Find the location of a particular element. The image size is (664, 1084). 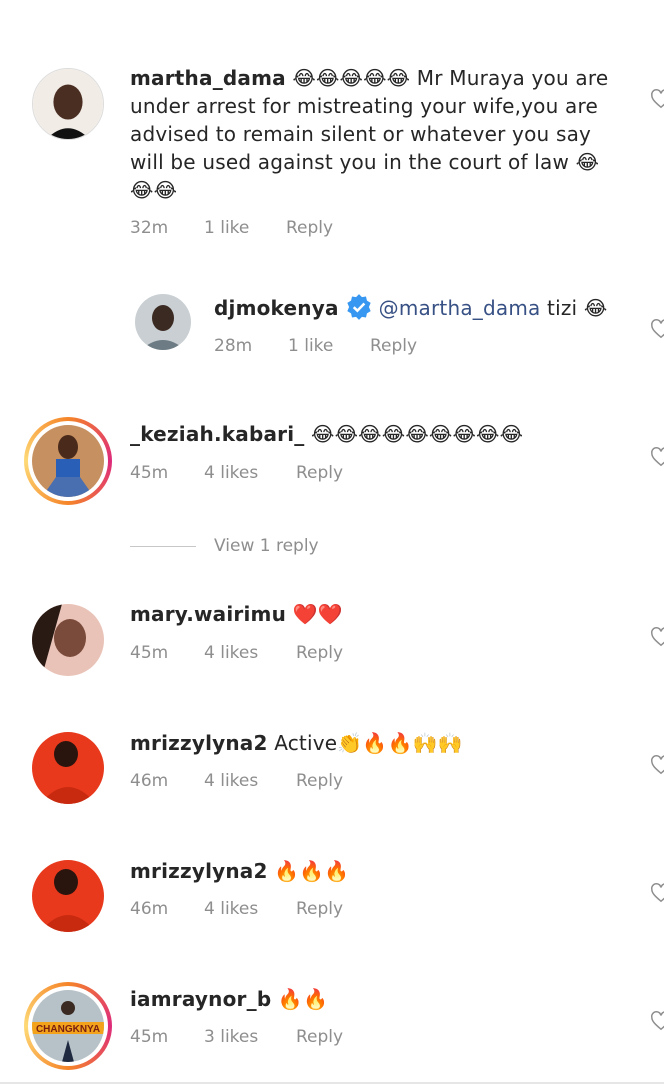

comment-text: mrizzylyna2 🔥🔥🔥 is located at coordinates (375, 871).